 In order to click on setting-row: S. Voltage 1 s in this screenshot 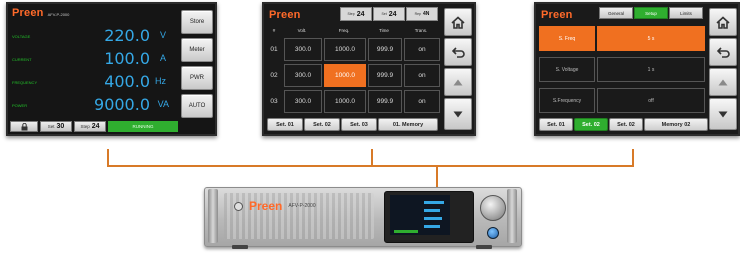, I will do `click(622, 69)`.